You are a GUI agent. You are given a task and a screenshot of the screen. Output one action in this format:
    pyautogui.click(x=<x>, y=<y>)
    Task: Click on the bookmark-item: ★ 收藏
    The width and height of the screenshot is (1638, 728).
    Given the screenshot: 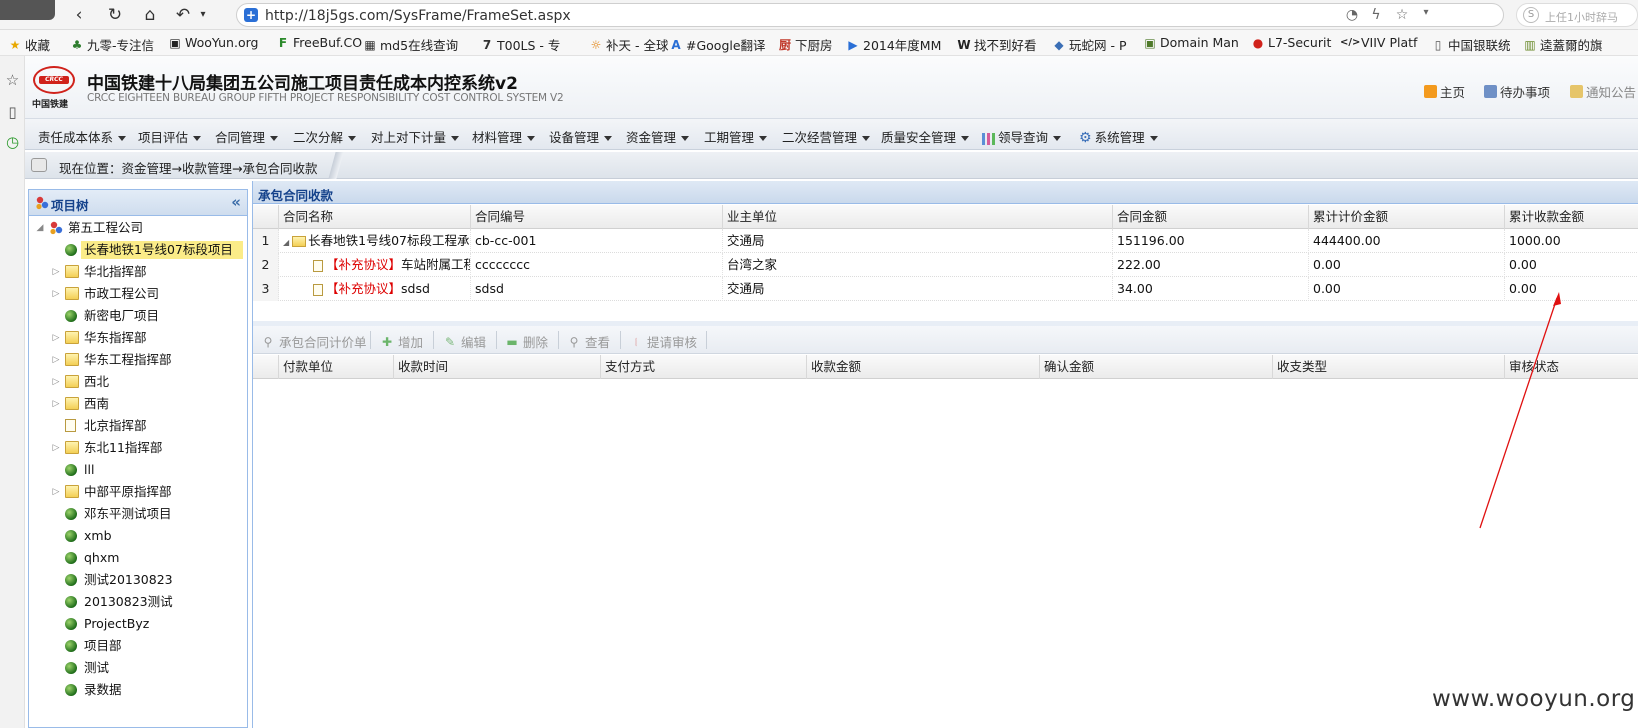 What is the action you would take?
    pyautogui.click(x=29, y=44)
    